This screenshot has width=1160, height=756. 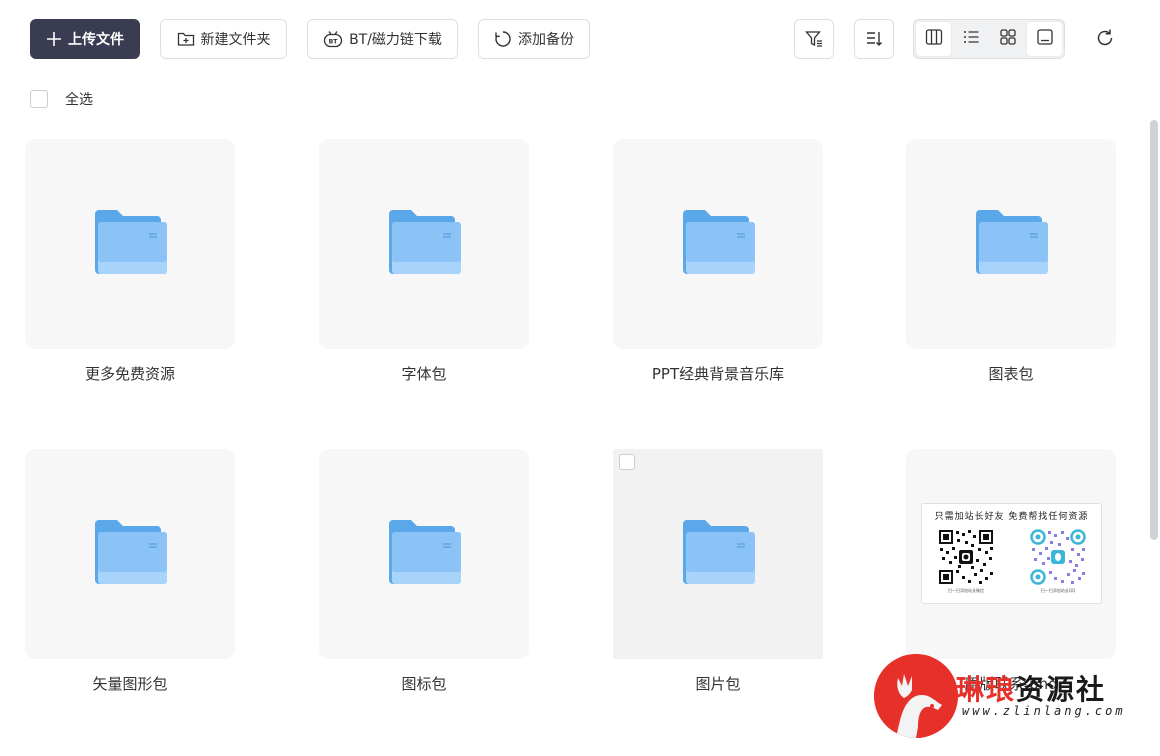 I want to click on plus-icon, so click(x=54, y=39).